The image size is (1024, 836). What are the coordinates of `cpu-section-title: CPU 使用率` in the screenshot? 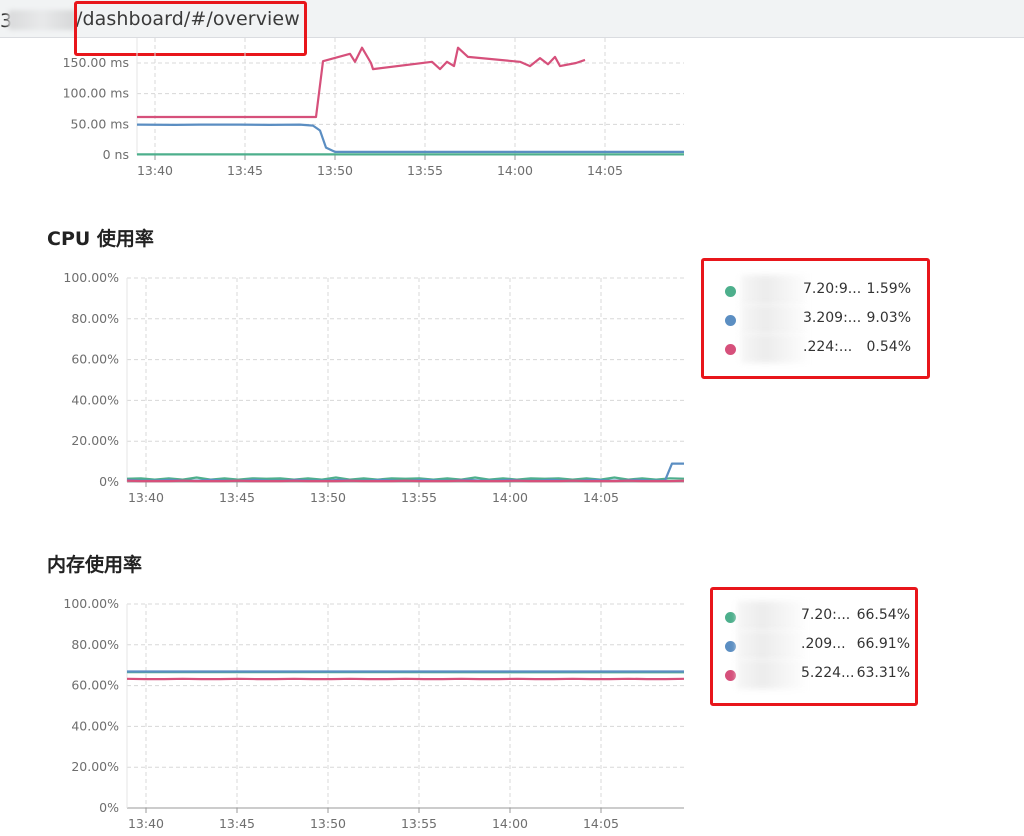 It's located at (100, 239).